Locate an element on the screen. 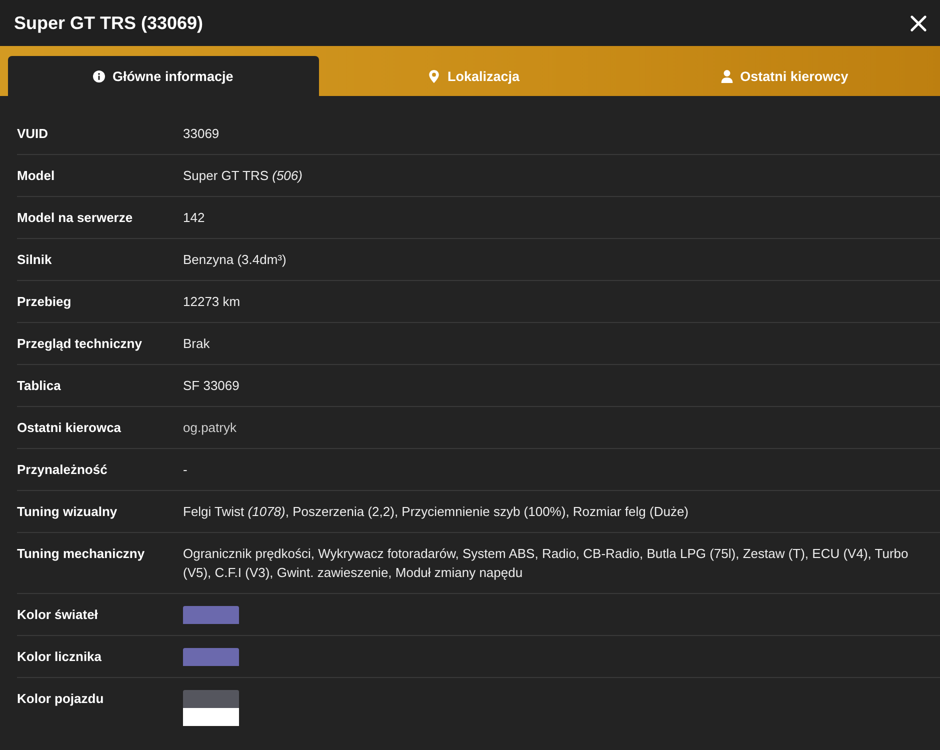  field-label: Ostatni kierowca is located at coordinates (69, 428).